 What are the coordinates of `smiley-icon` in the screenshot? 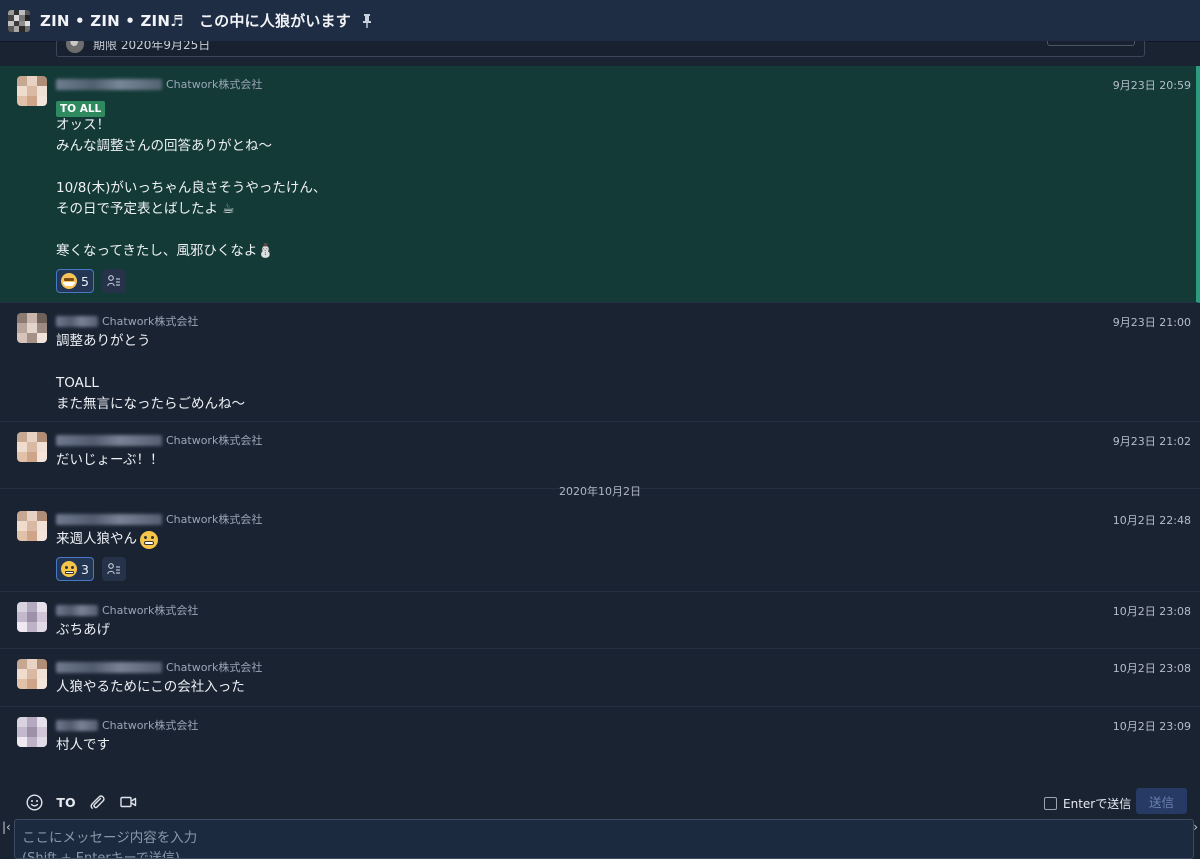 It's located at (34, 802).